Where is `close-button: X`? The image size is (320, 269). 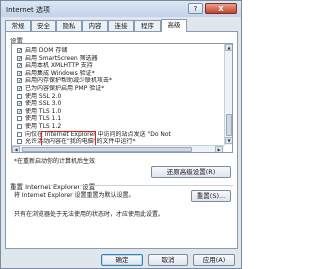 close-button: X is located at coordinates (221, 8).